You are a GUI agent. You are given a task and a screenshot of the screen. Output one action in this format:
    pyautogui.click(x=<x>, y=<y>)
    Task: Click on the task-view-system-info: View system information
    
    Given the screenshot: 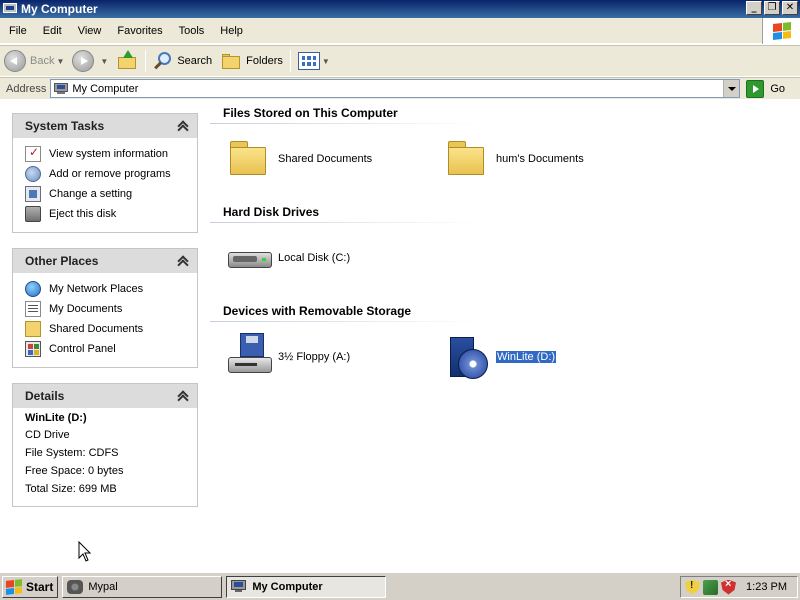 What is the action you would take?
    pyautogui.click(x=106, y=154)
    